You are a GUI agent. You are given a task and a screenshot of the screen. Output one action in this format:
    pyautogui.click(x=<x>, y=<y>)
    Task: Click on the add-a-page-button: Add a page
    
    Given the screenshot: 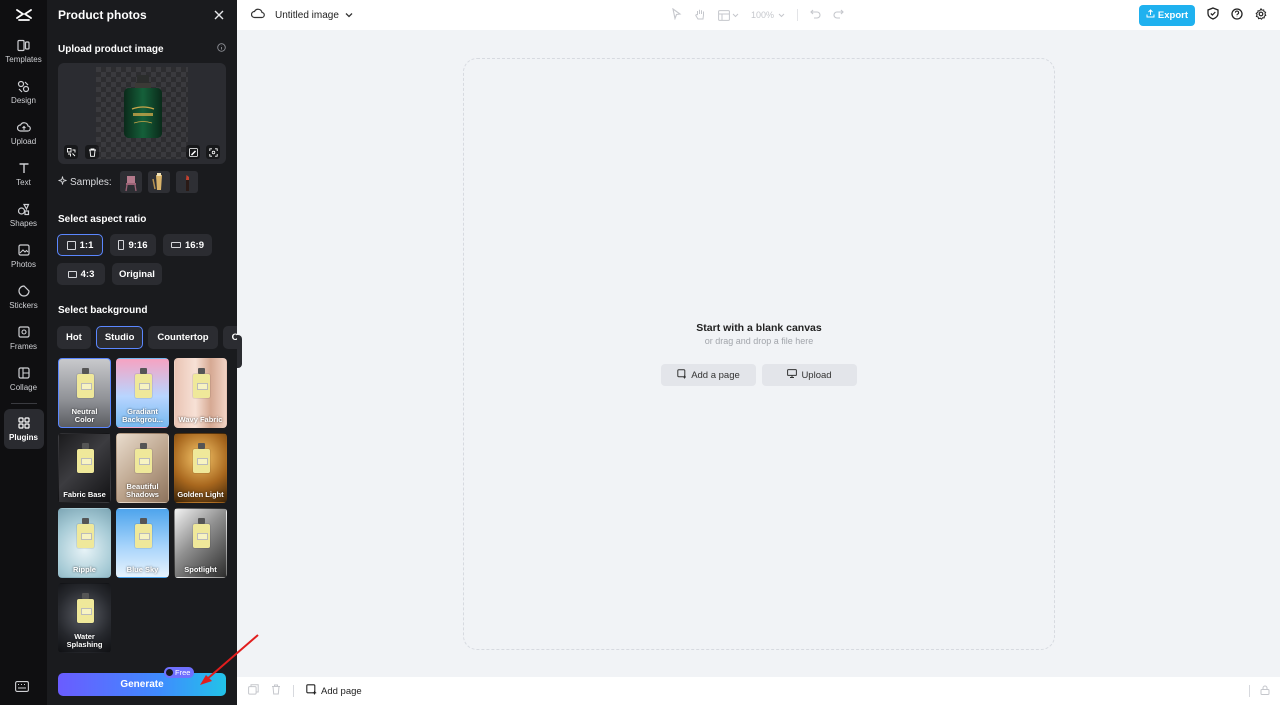 What is the action you would take?
    pyautogui.click(x=708, y=375)
    